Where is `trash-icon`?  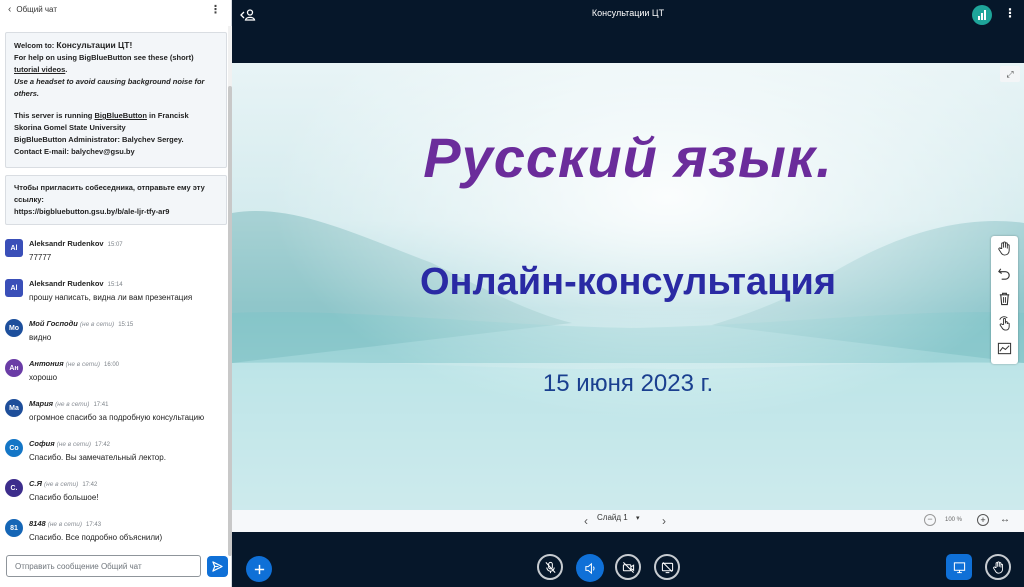 trash-icon is located at coordinates (1004, 299).